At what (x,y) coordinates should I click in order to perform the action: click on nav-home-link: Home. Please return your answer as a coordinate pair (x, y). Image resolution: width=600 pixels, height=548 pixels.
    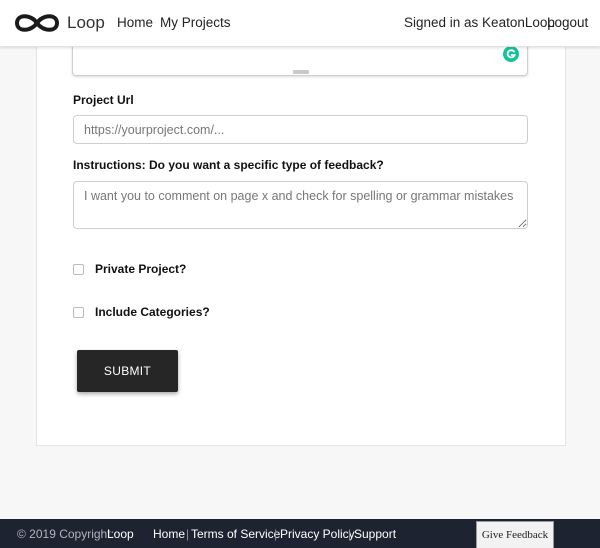
    Looking at the image, I should click on (135, 22).